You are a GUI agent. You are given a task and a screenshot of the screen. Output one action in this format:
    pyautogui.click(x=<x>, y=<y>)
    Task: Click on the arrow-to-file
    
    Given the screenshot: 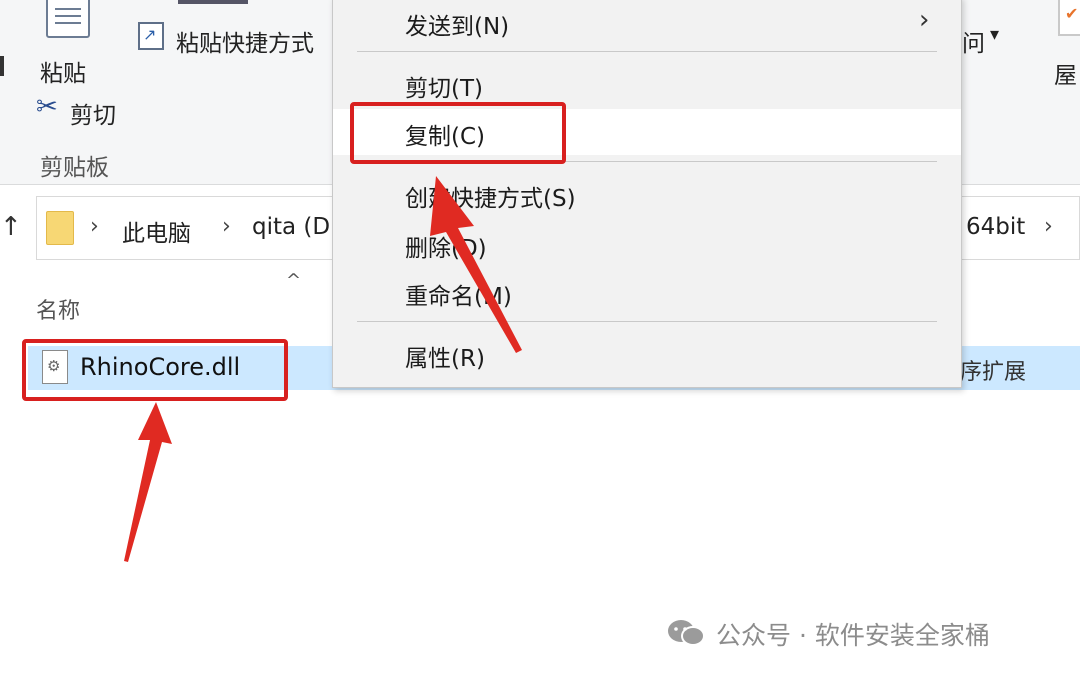 What is the action you would take?
    pyautogui.click(x=148, y=482)
    